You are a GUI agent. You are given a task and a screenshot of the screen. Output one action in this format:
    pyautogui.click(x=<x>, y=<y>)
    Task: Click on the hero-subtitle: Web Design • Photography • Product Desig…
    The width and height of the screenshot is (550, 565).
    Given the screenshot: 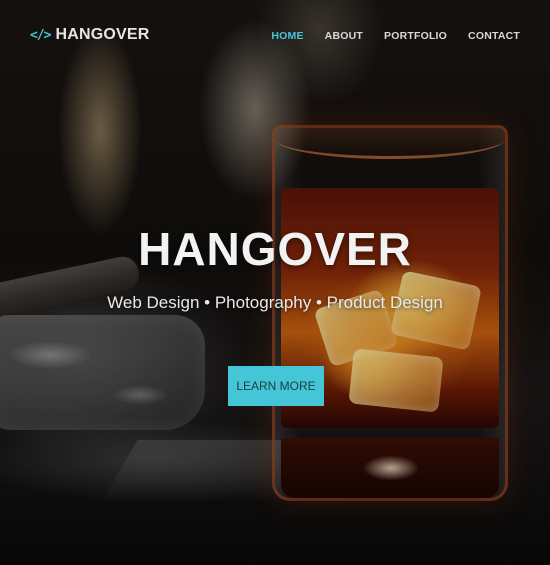 What is the action you would take?
    pyautogui.click(x=275, y=302)
    